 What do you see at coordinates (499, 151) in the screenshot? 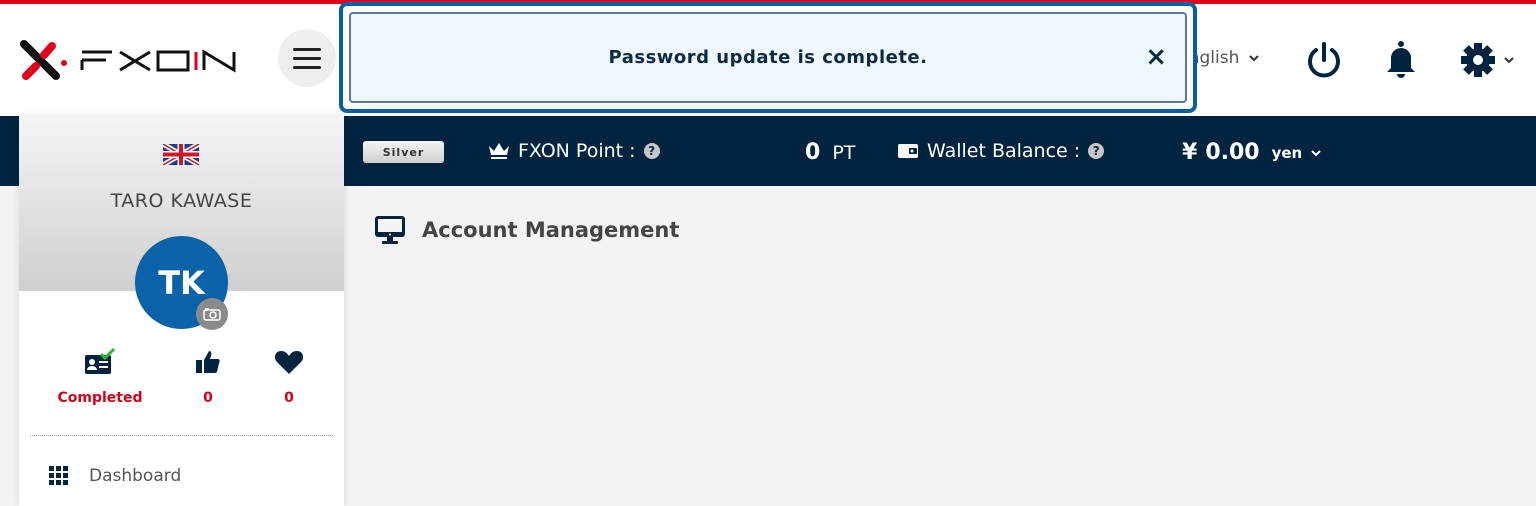
I see `crown-icon` at bounding box center [499, 151].